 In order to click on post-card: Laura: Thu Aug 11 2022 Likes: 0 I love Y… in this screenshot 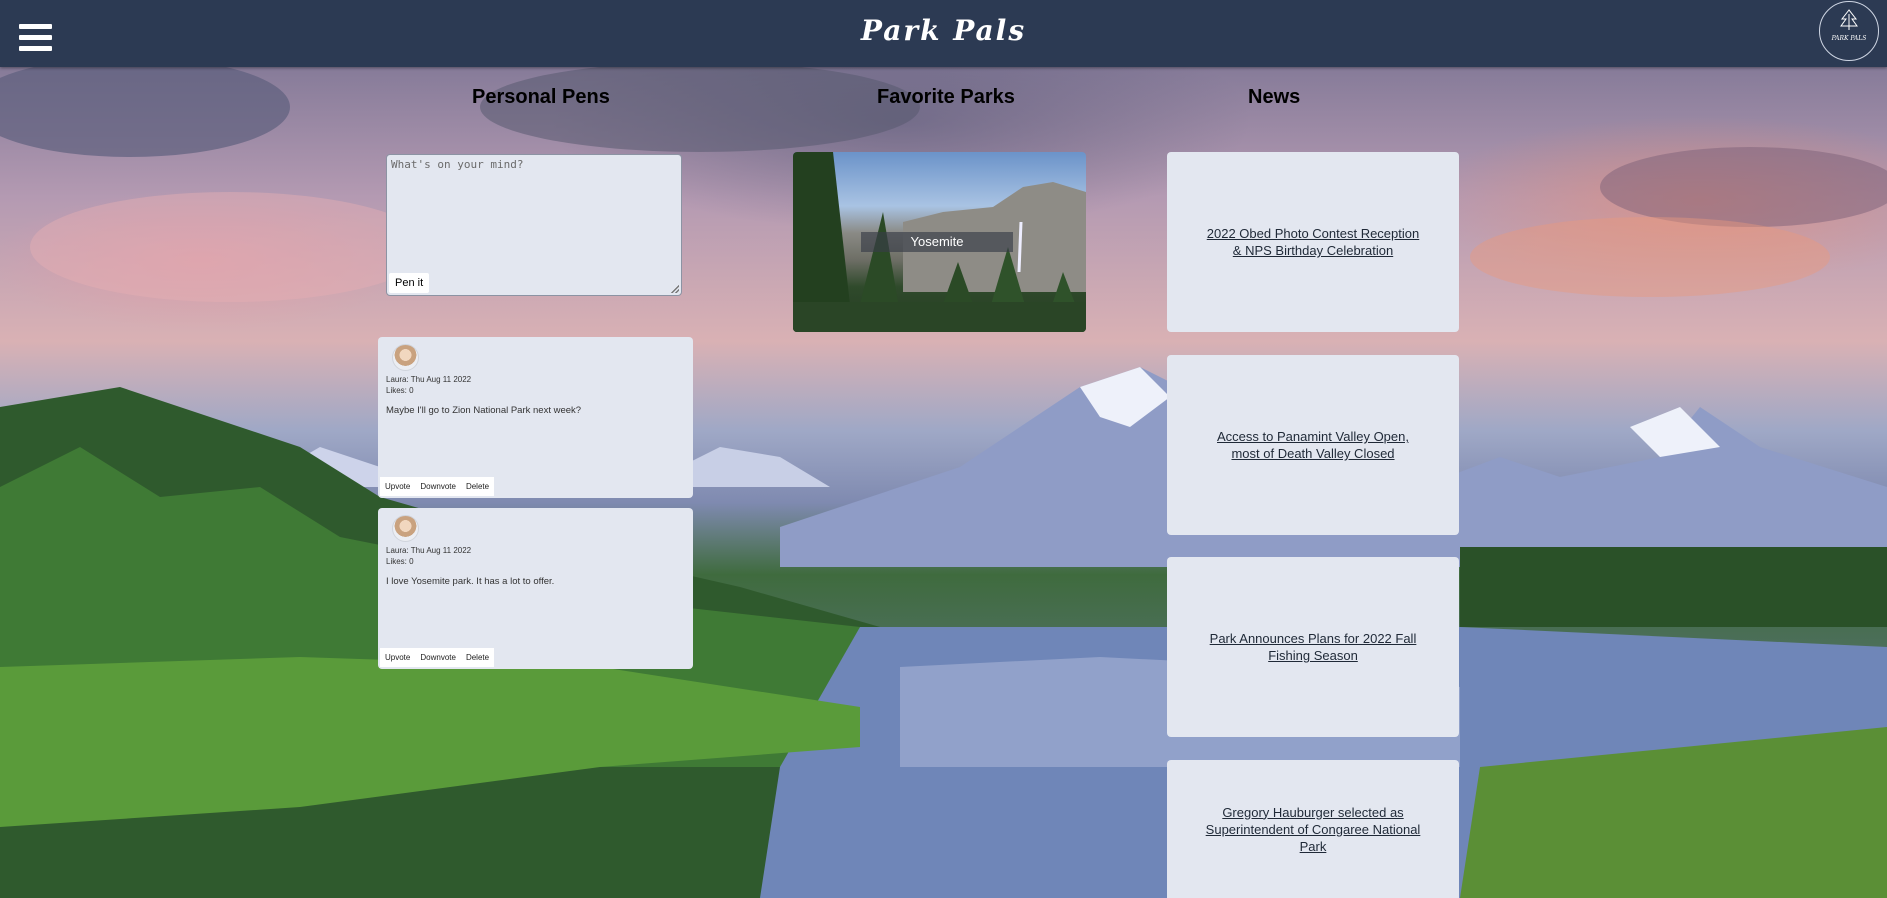, I will do `click(535, 588)`.